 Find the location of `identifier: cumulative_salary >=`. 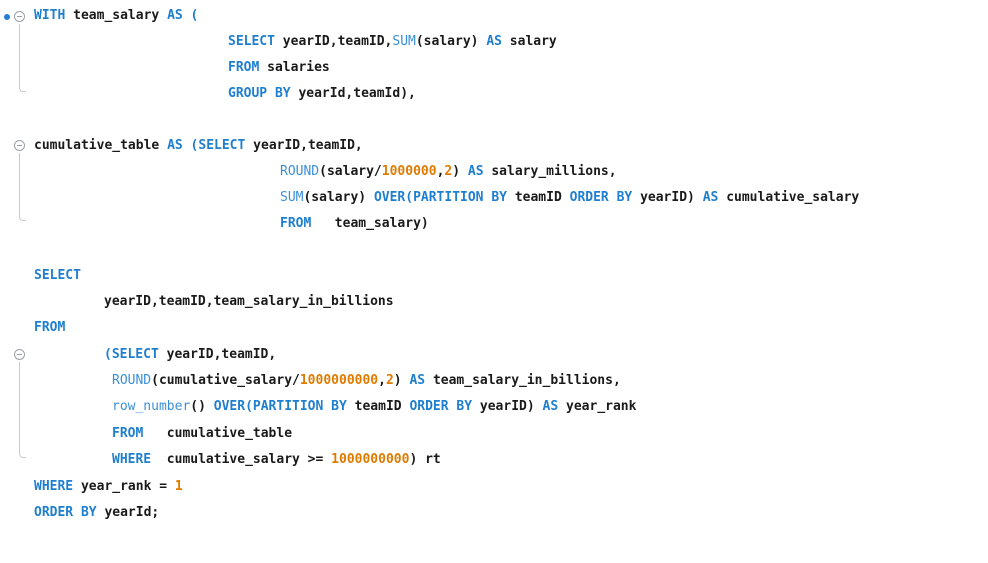

identifier: cumulative_salary >= is located at coordinates (245, 459).